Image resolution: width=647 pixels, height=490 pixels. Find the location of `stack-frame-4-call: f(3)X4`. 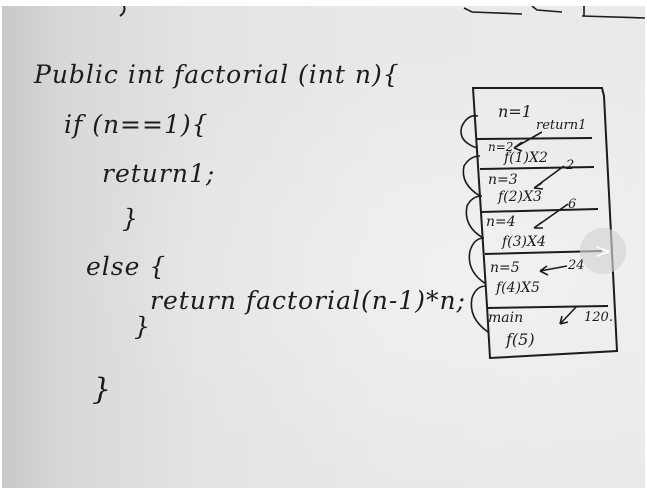

stack-frame-4-call: f(3)X4 is located at coordinates (524, 242).